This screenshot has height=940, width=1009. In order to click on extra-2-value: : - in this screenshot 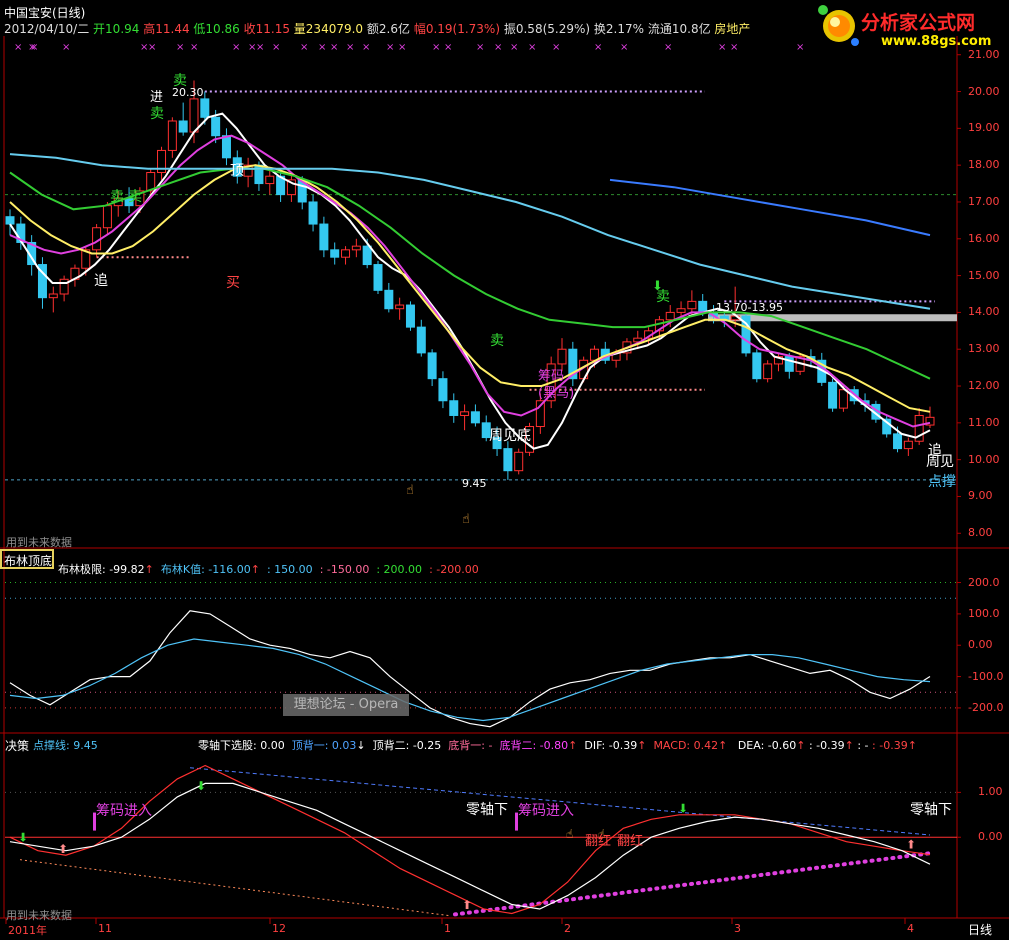, I will do `click(863, 745)`.